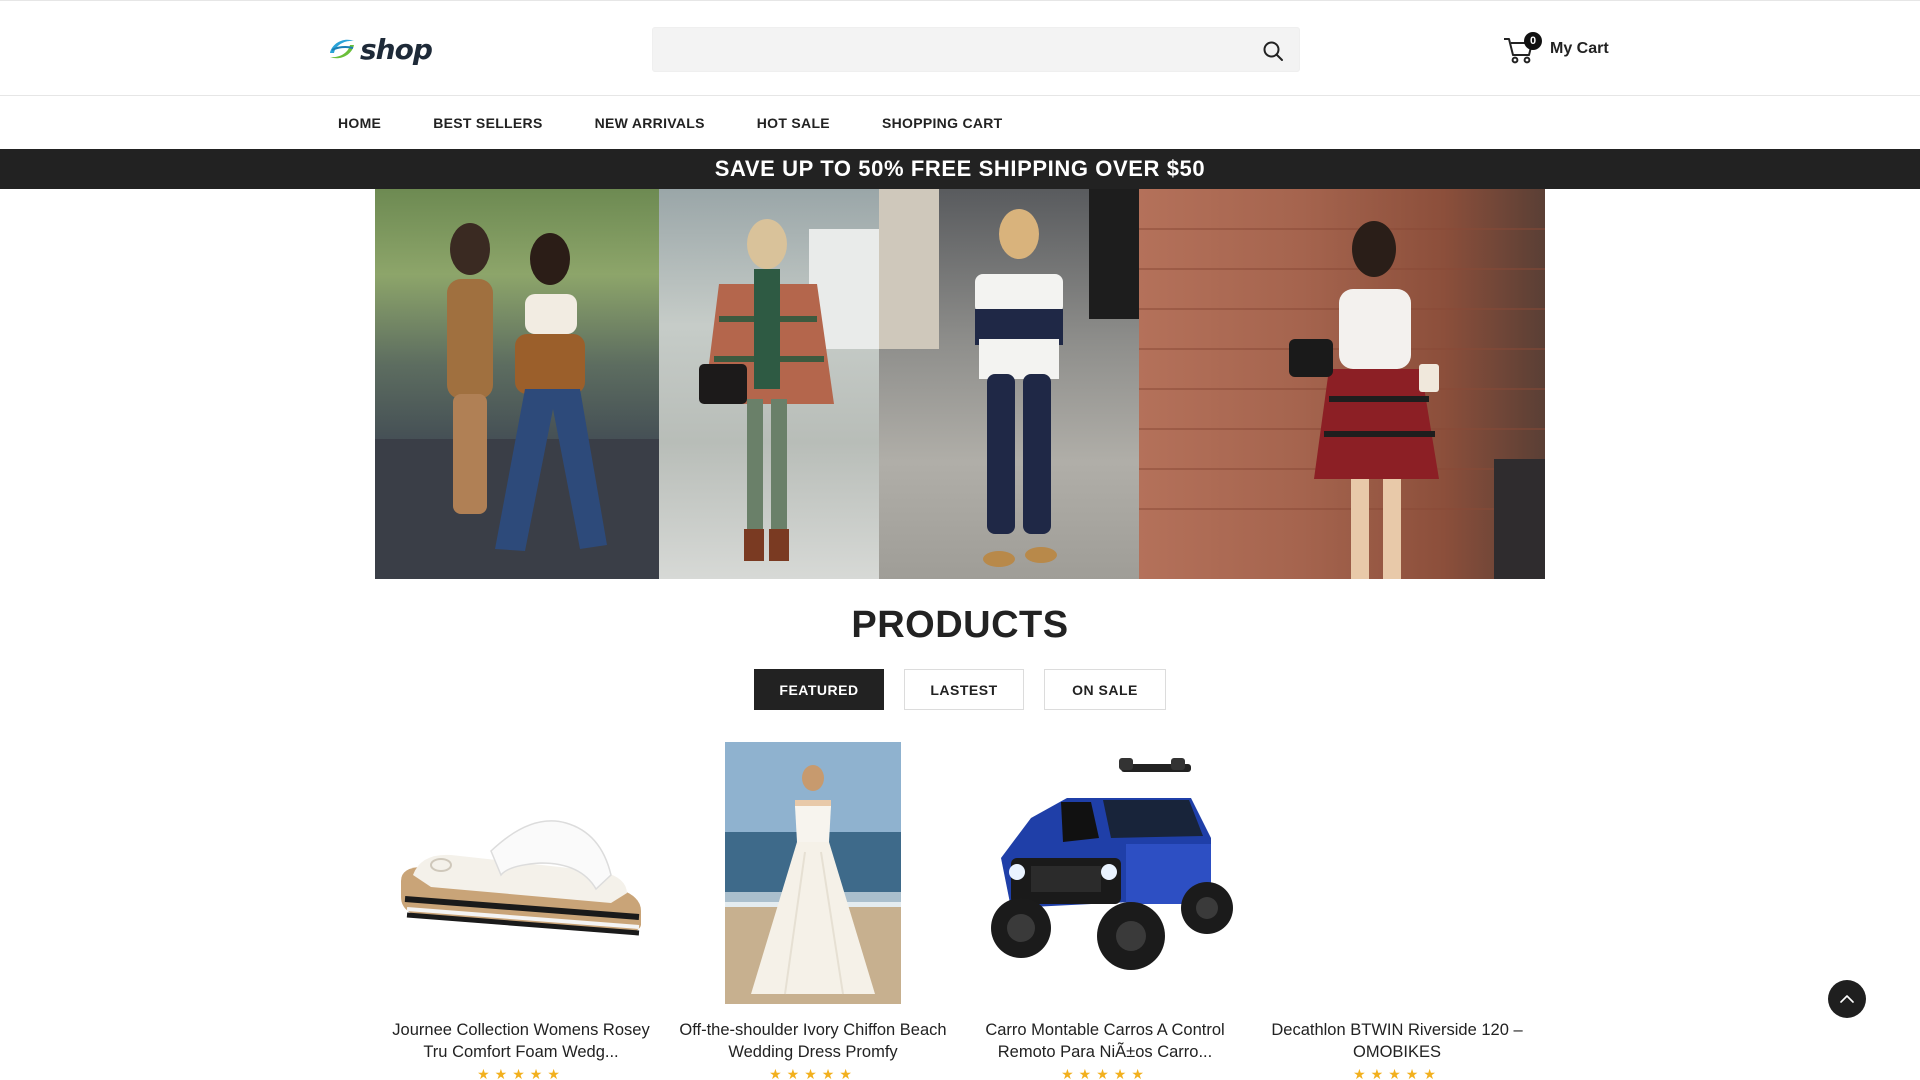 This screenshot has height=1080, width=1920. Describe the element at coordinates (1273, 51) in the screenshot. I see `search-icon` at that location.